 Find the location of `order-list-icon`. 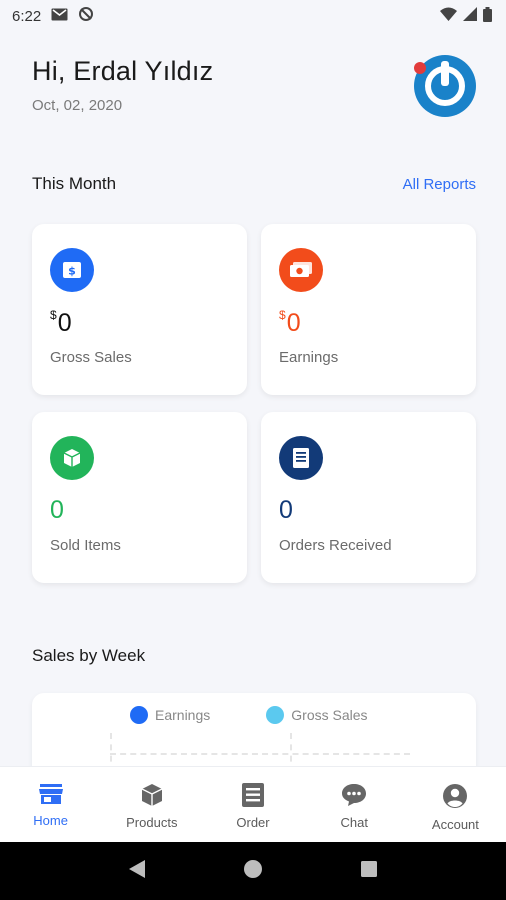

order-list-icon is located at coordinates (253, 795).